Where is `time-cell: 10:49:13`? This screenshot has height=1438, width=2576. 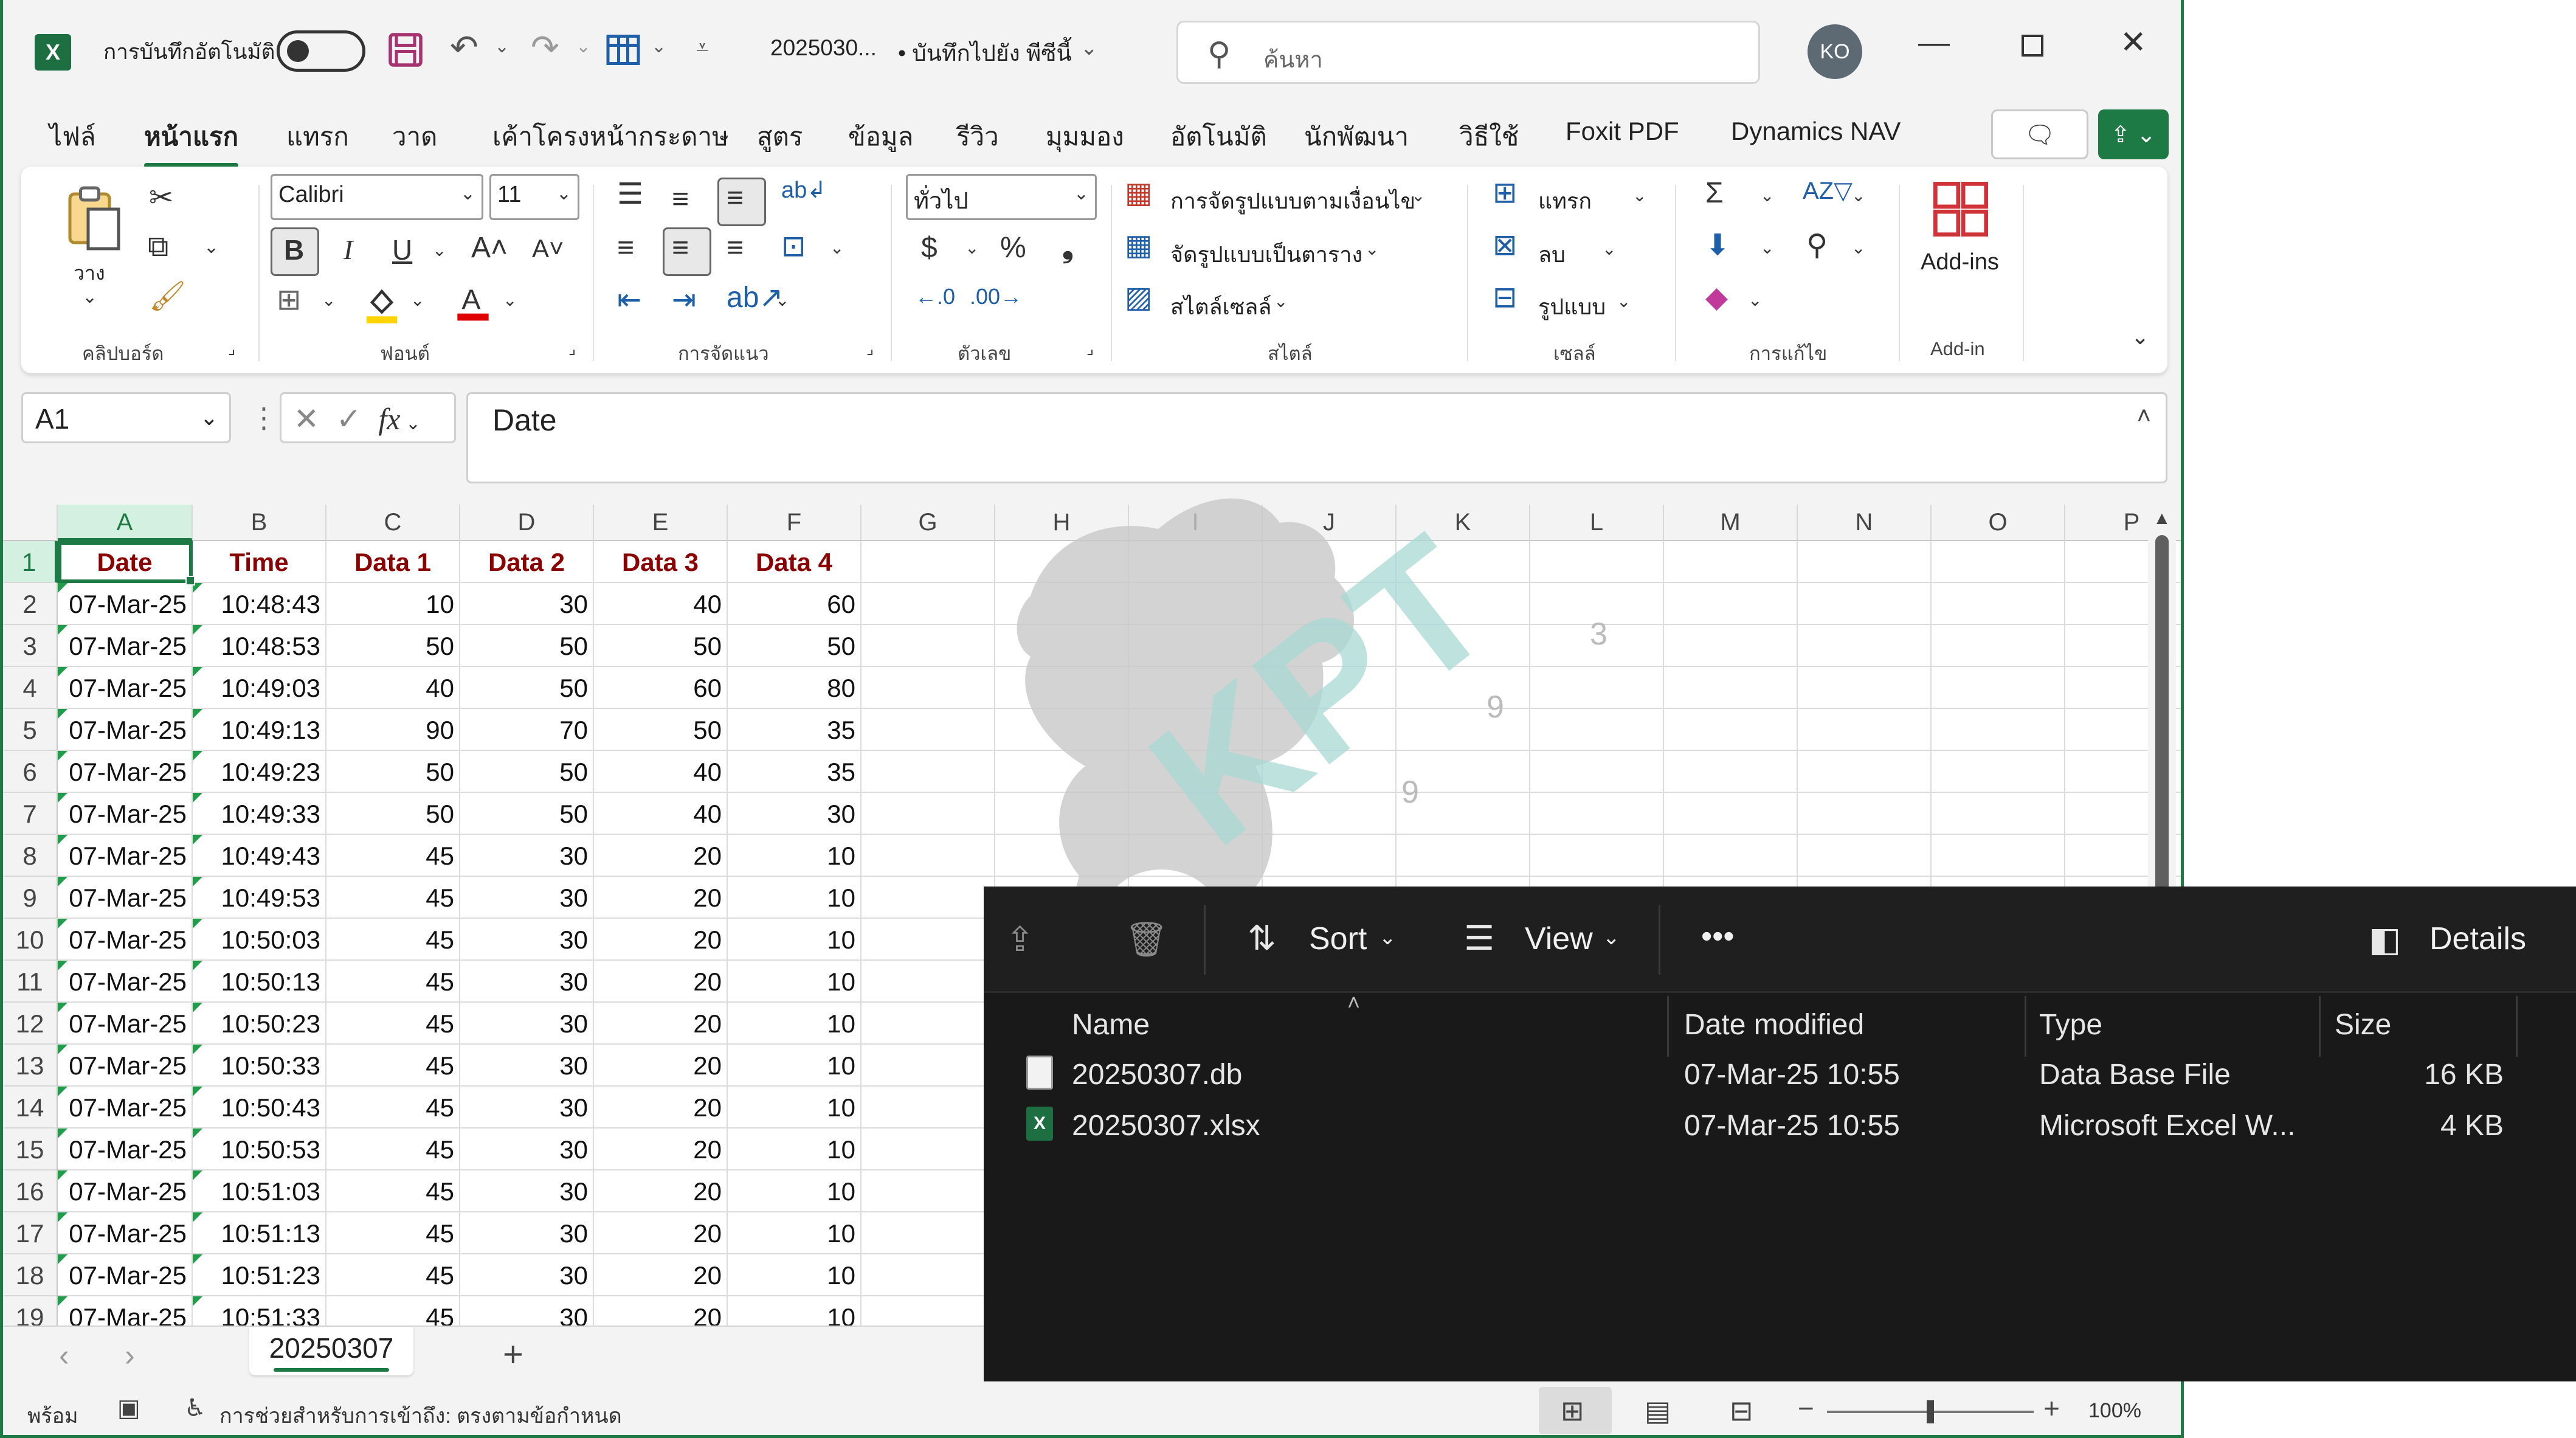
time-cell: 10:49:13 is located at coordinates (259, 730).